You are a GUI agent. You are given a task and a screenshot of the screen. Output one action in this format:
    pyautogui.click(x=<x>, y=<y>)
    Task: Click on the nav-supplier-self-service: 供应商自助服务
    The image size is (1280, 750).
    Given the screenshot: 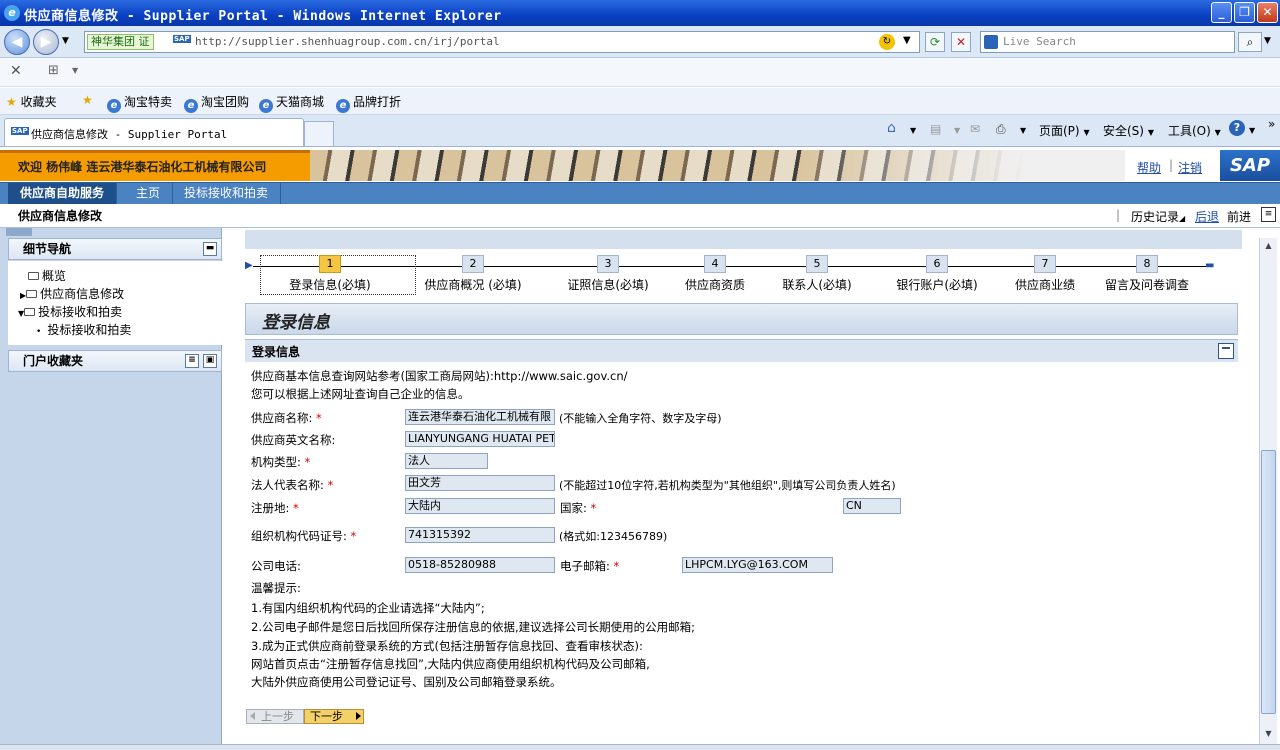 What is the action you would take?
    pyautogui.click(x=63, y=193)
    